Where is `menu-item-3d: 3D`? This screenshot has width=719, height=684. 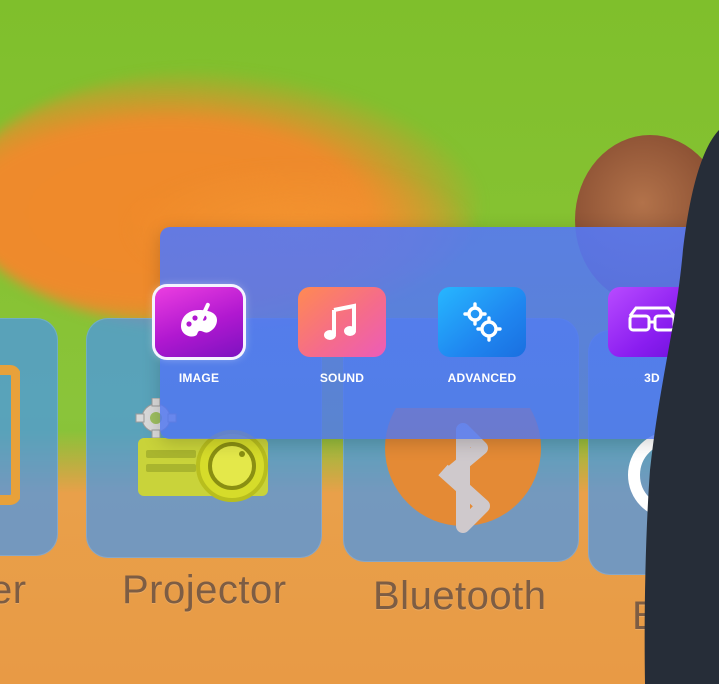
menu-item-3d: 3D is located at coordinates (652, 336).